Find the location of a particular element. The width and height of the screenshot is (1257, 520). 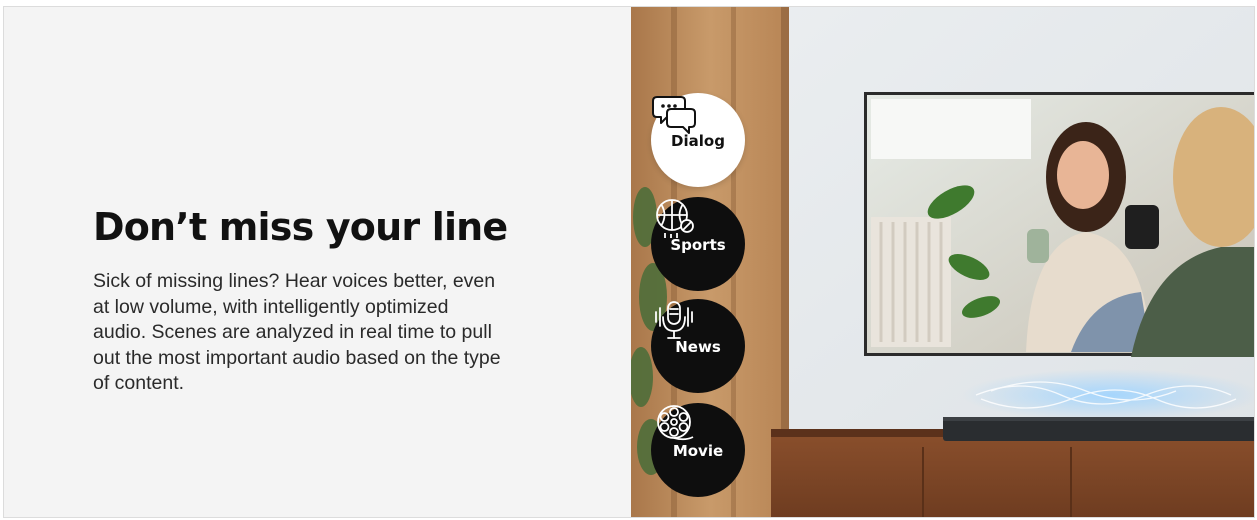

dialog-bubbles-icon is located at coordinates (674, 115).